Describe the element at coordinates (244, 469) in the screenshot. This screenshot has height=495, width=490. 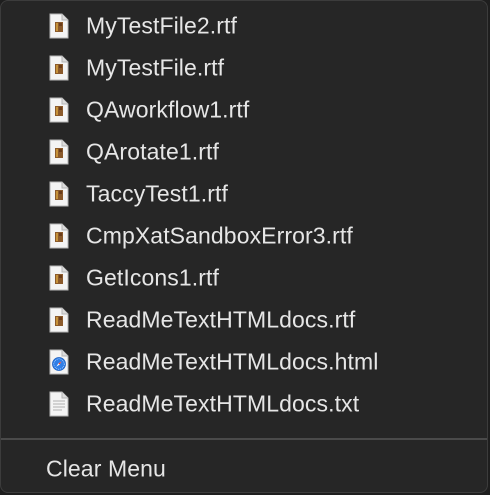
I see `clear-menu-item: Clear Menu` at that location.